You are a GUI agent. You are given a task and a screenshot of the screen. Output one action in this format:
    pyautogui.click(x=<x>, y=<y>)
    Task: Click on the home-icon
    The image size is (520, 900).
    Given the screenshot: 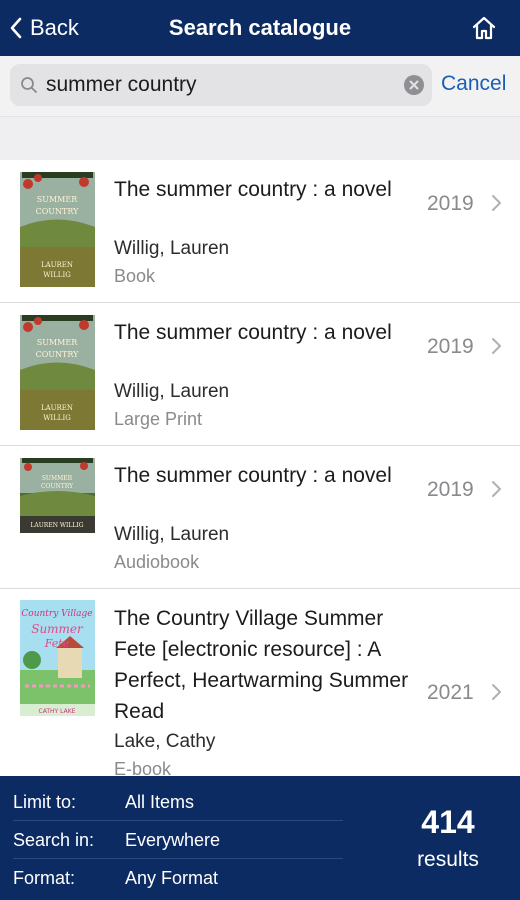 What is the action you would take?
    pyautogui.click(x=484, y=28)
    